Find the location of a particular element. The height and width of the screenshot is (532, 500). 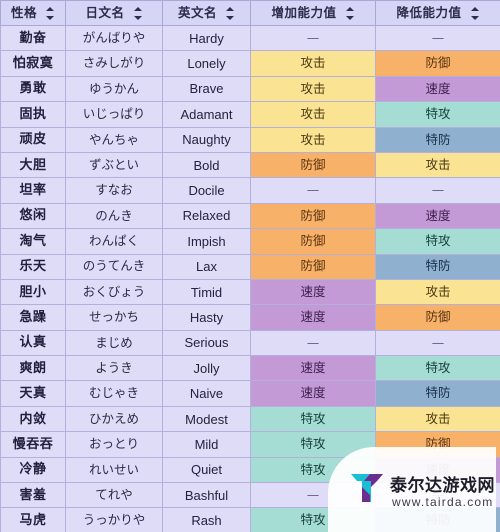

table-row: 爽朗 ようき Jolly 速度 特攻 is located at coordinates (250, 368).